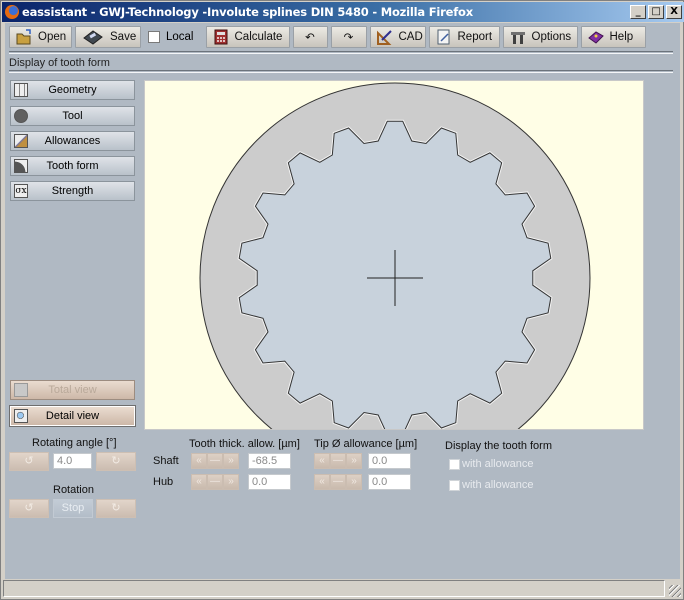 The height and width of the screenshot is (600, 684). I want to click on calculator-icon, so click(221, 37).